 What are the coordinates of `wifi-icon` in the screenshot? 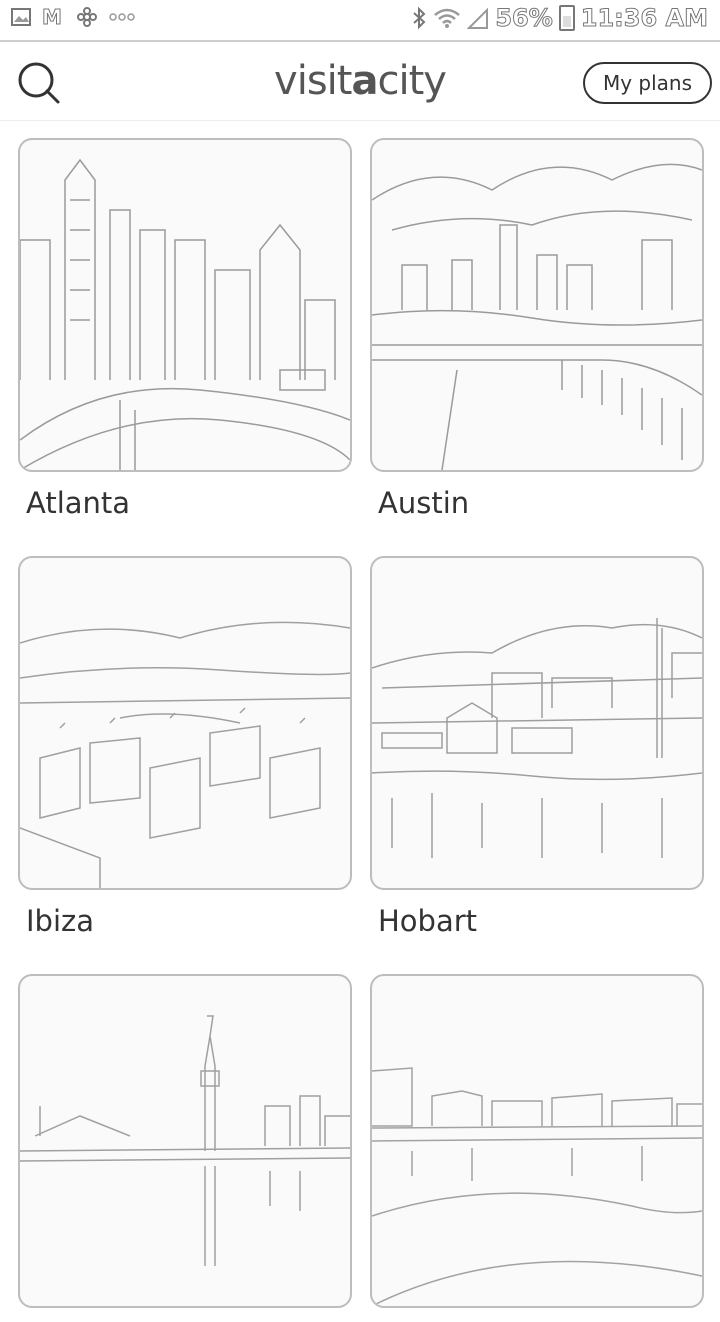 It's located at (447, 18).